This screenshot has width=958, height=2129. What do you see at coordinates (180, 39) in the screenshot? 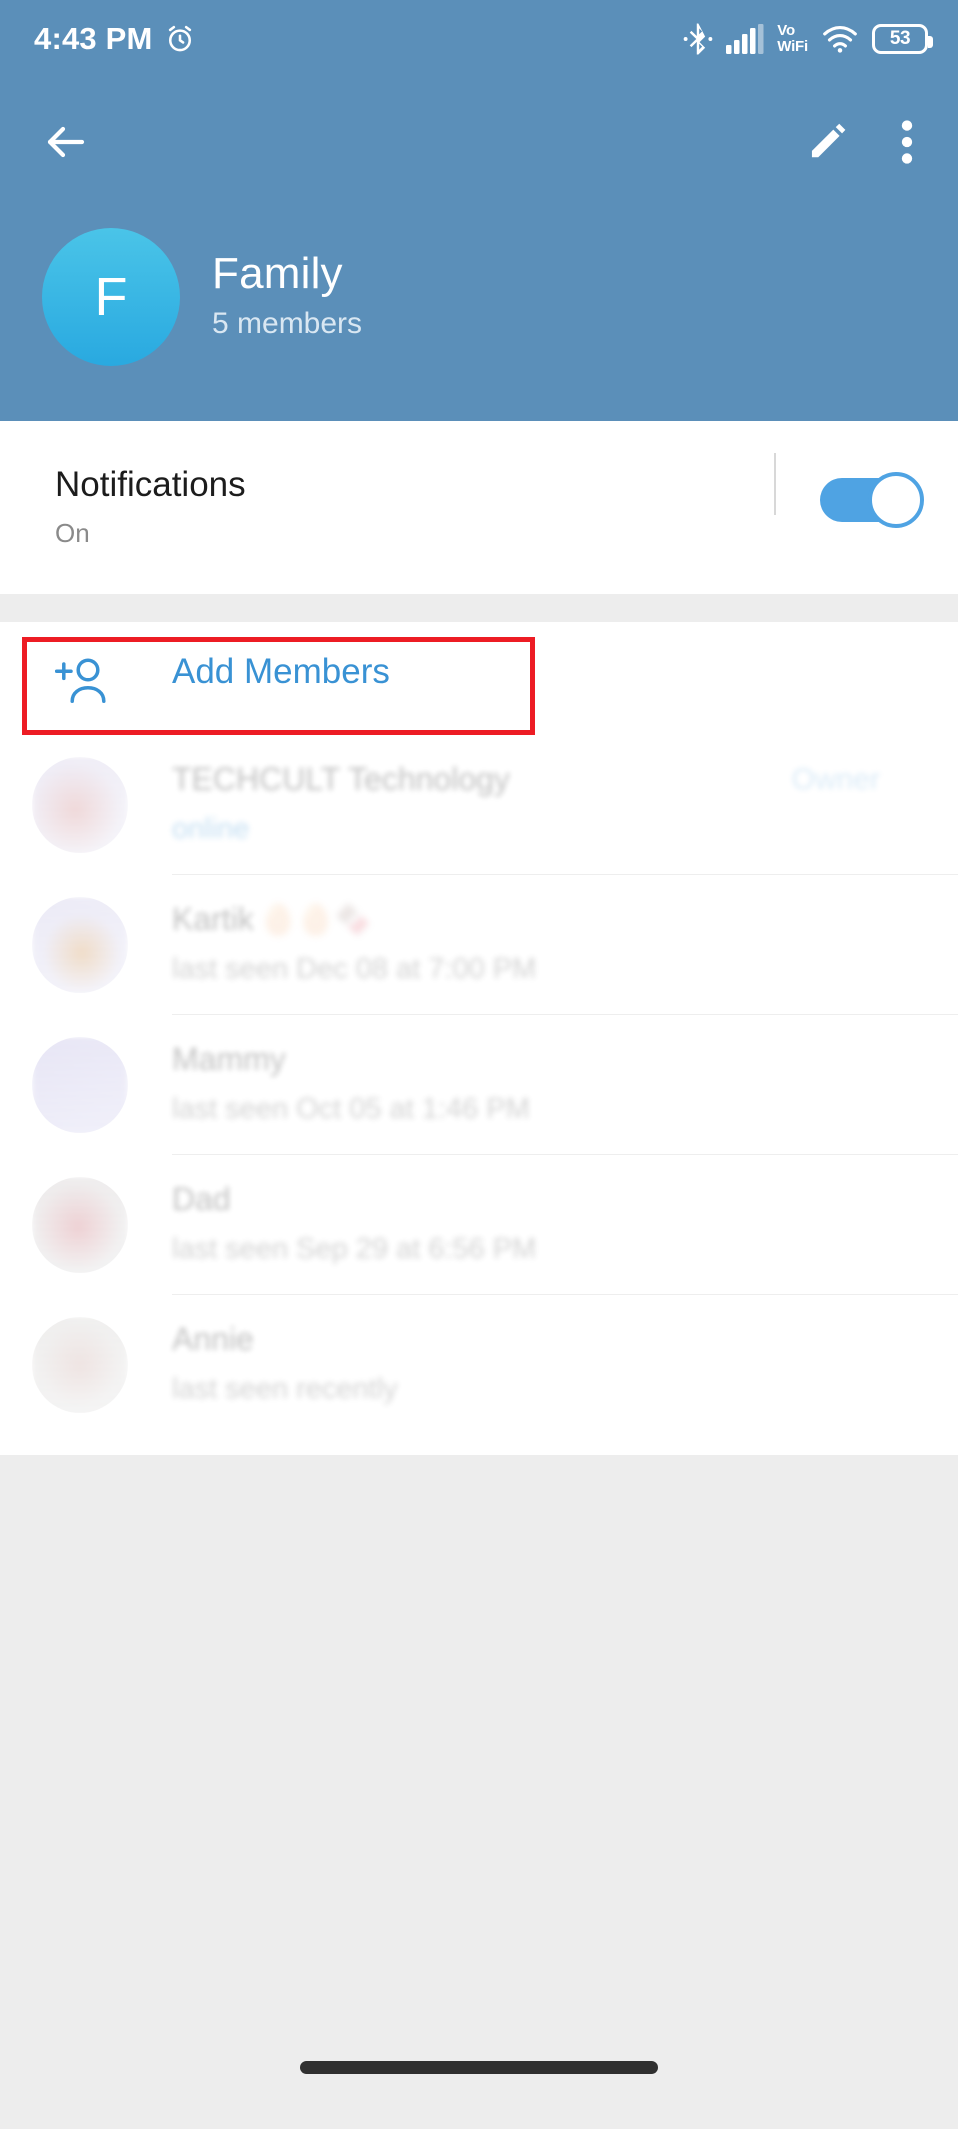
I see `alarm-clock-icon` at bounding box center [180, 39].